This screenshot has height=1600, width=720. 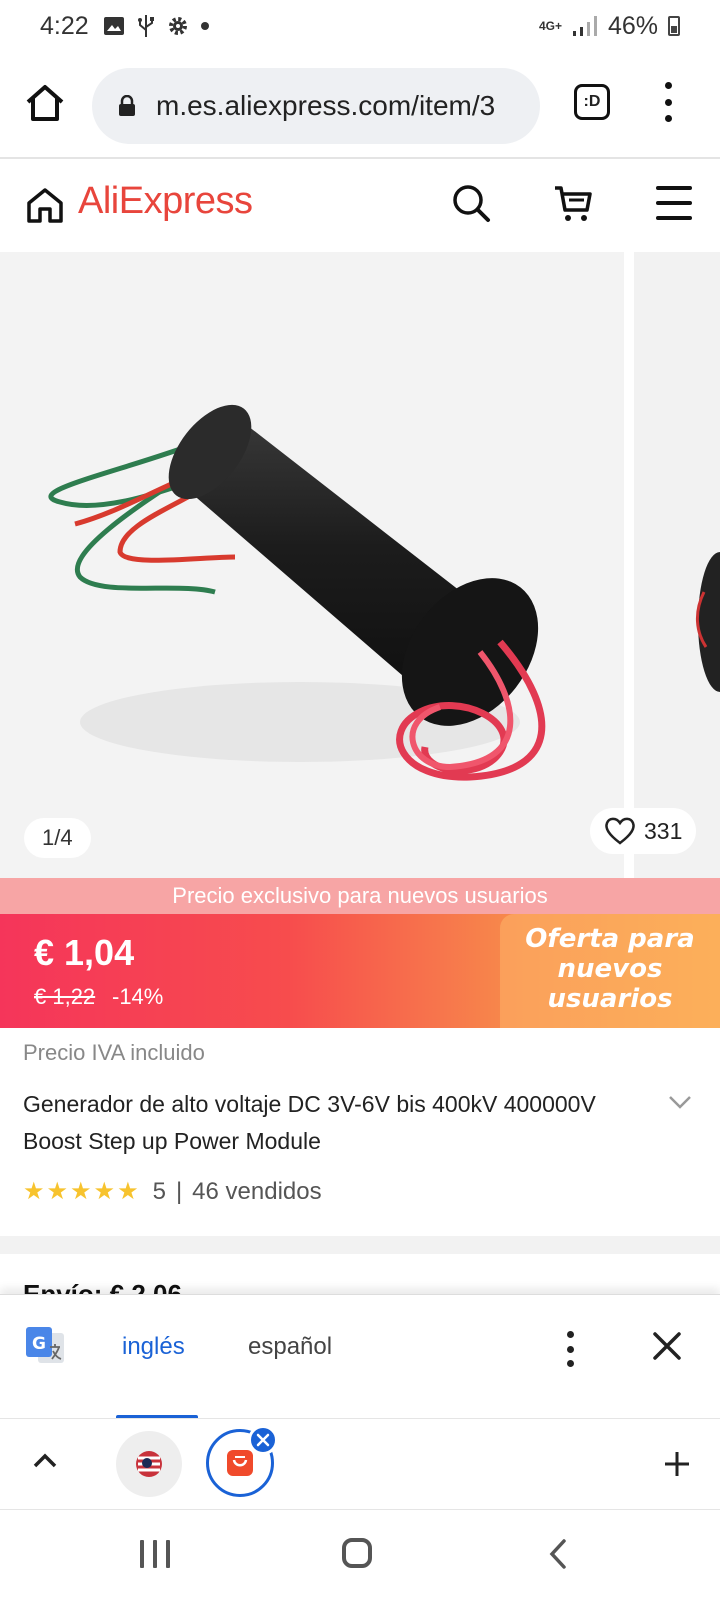 I want to click on shipping-cost: Envío: € 2,06, so click(x=102, y=1286).